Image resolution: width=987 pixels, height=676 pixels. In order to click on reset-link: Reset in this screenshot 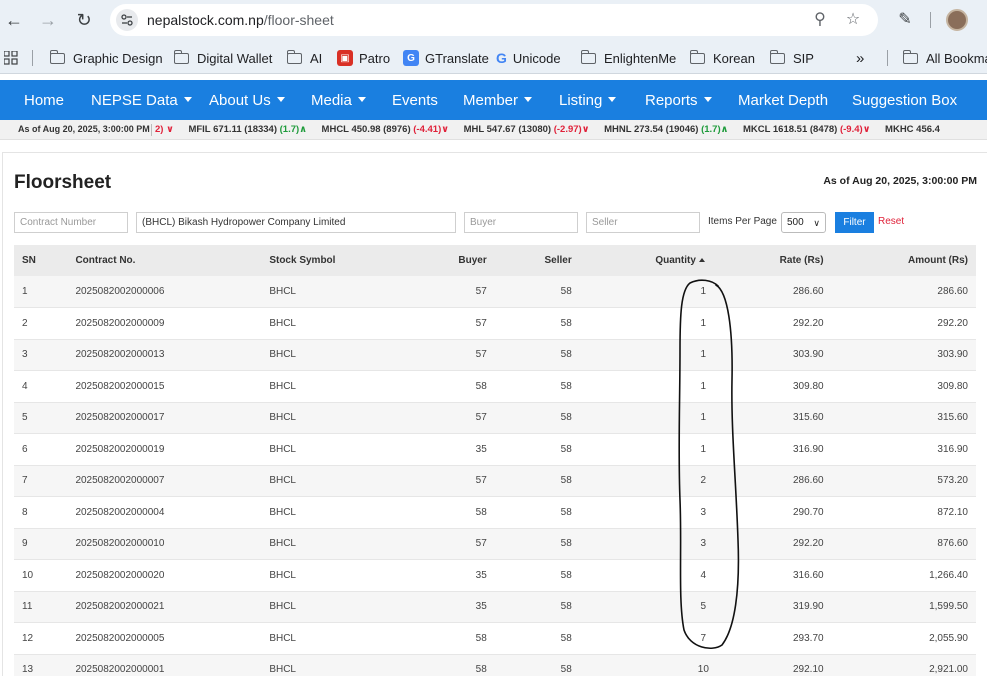, I will do `click(891, 221)`.